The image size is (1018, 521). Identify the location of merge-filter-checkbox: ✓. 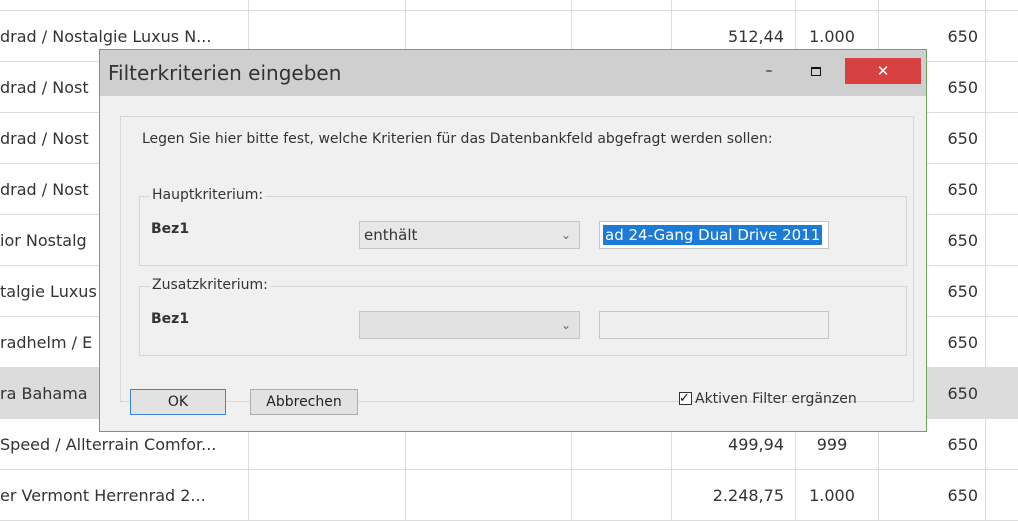
(685, 398).